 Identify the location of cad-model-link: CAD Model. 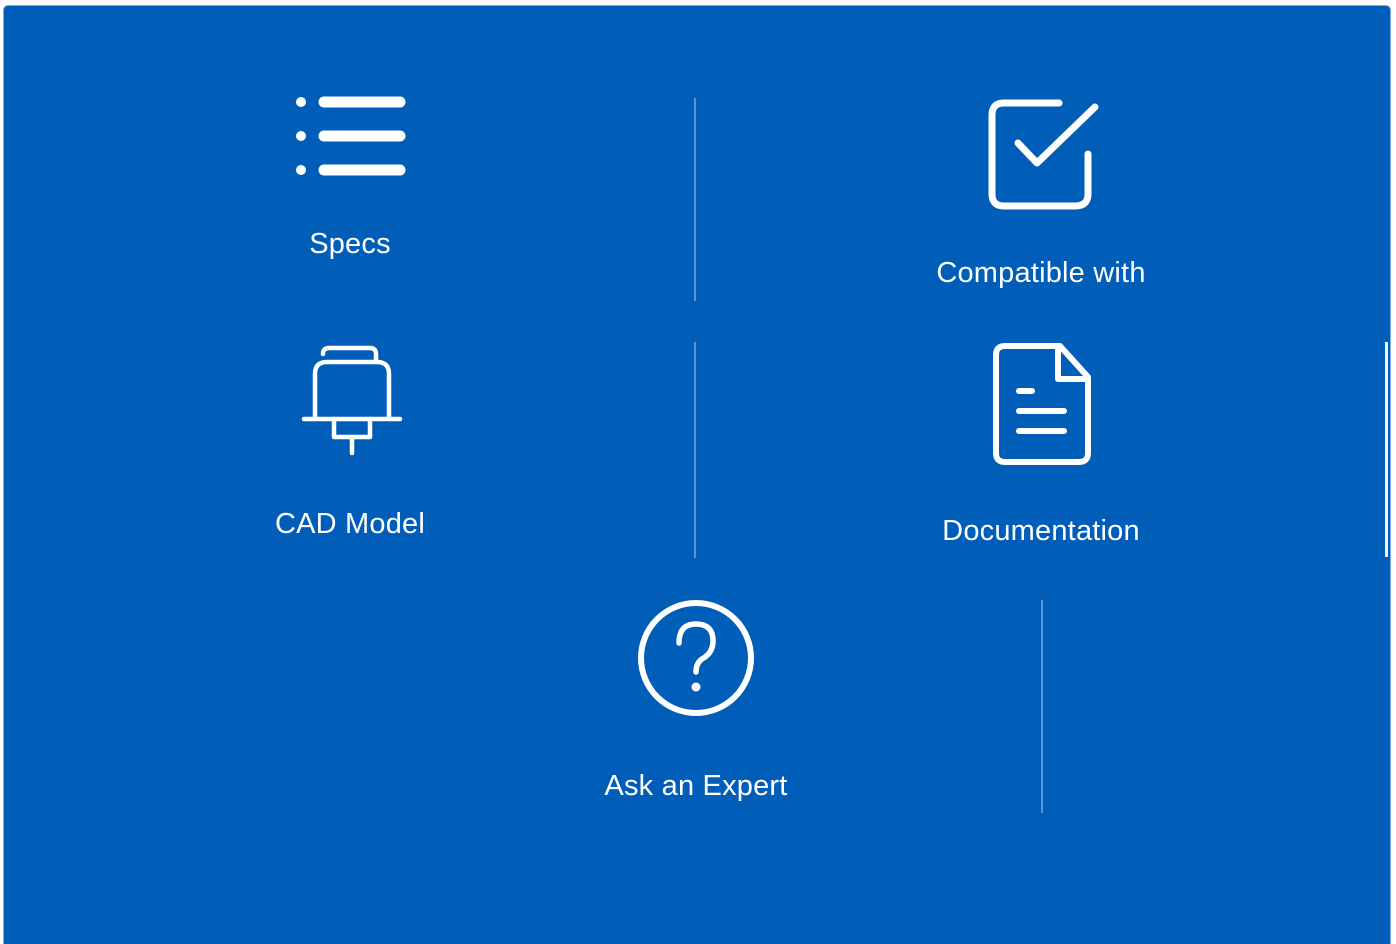
(350, 445).